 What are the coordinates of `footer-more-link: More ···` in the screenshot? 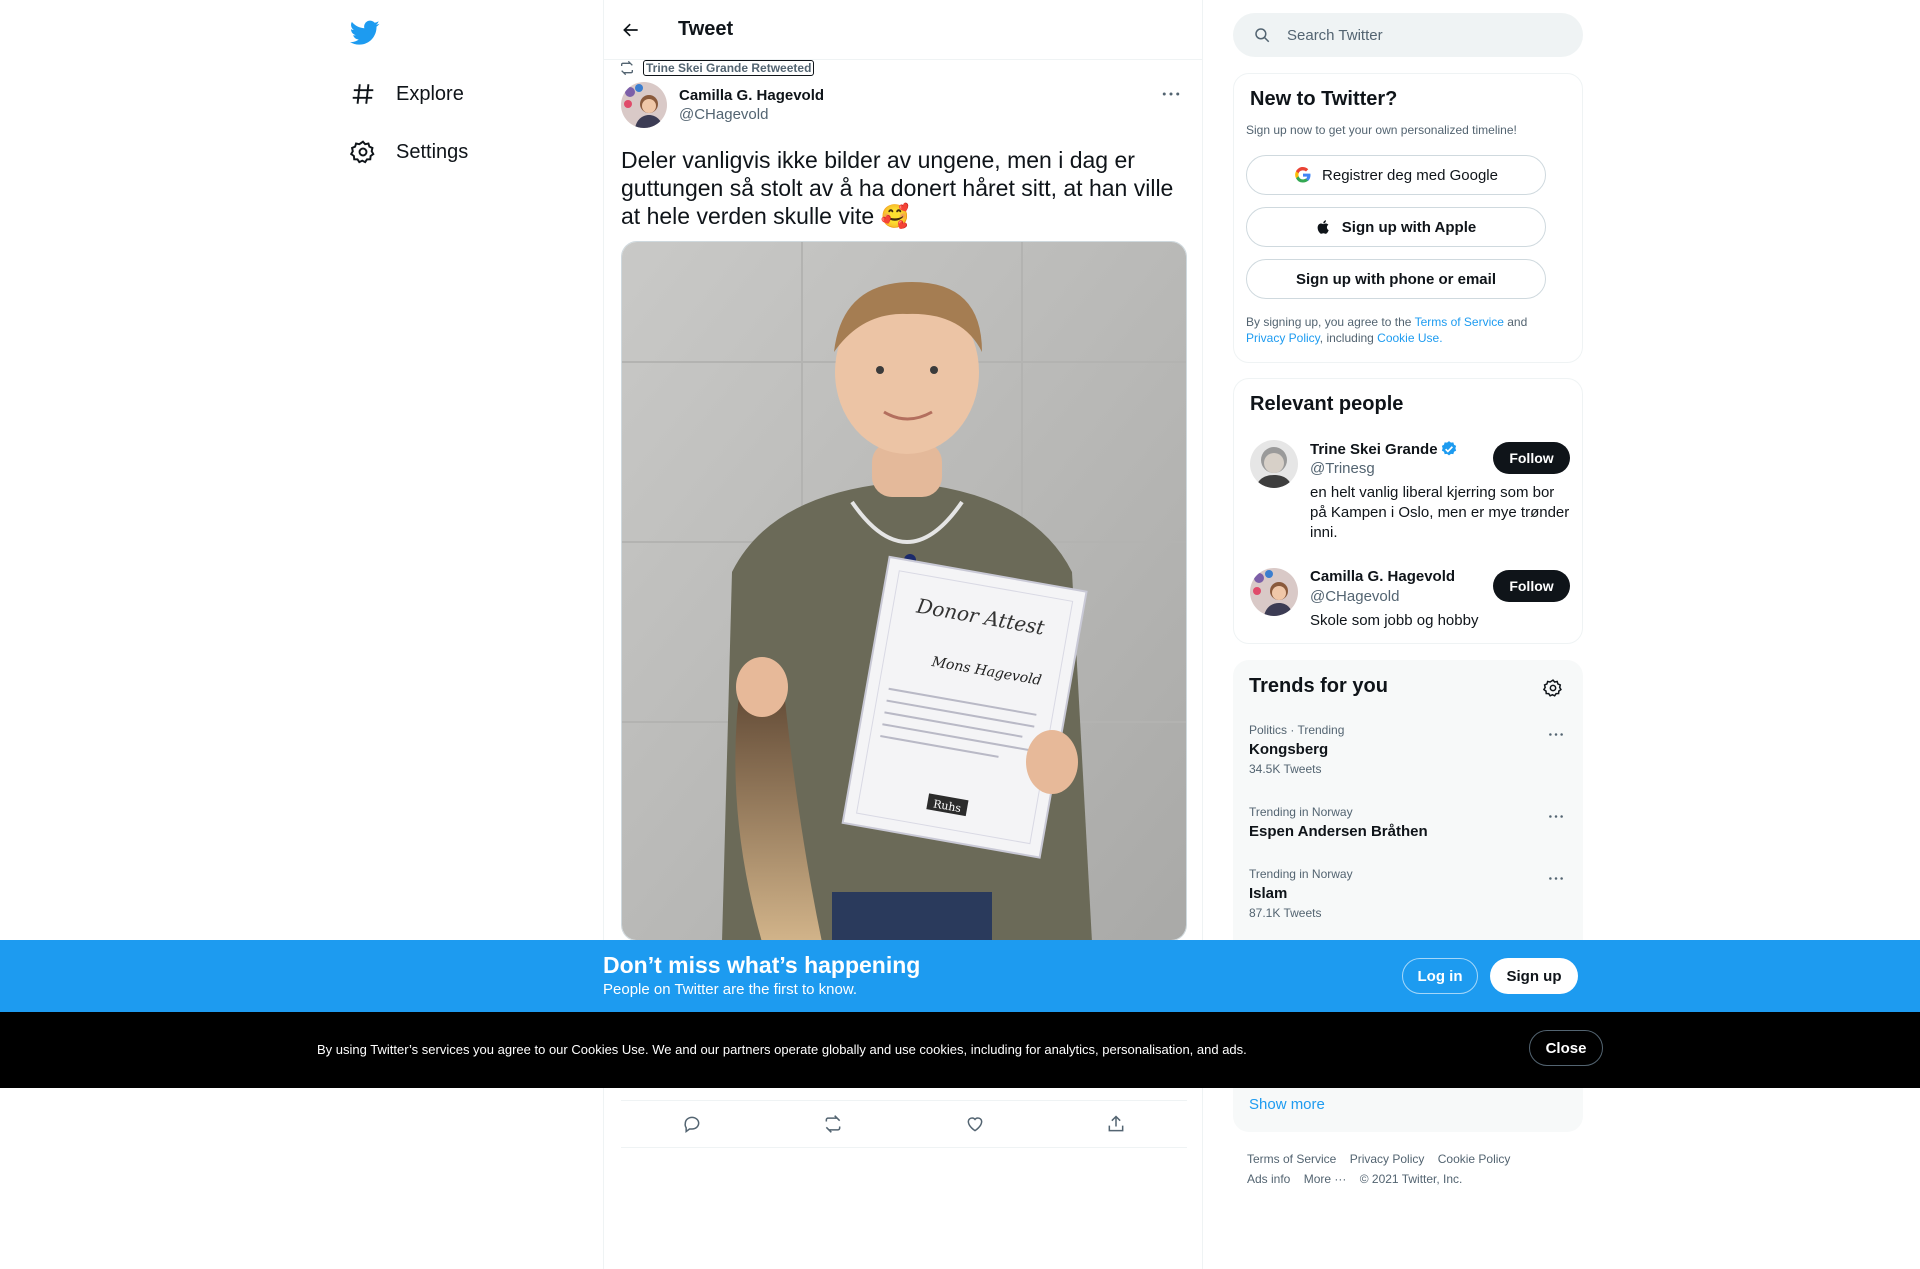 It's located at (1325, 1179).